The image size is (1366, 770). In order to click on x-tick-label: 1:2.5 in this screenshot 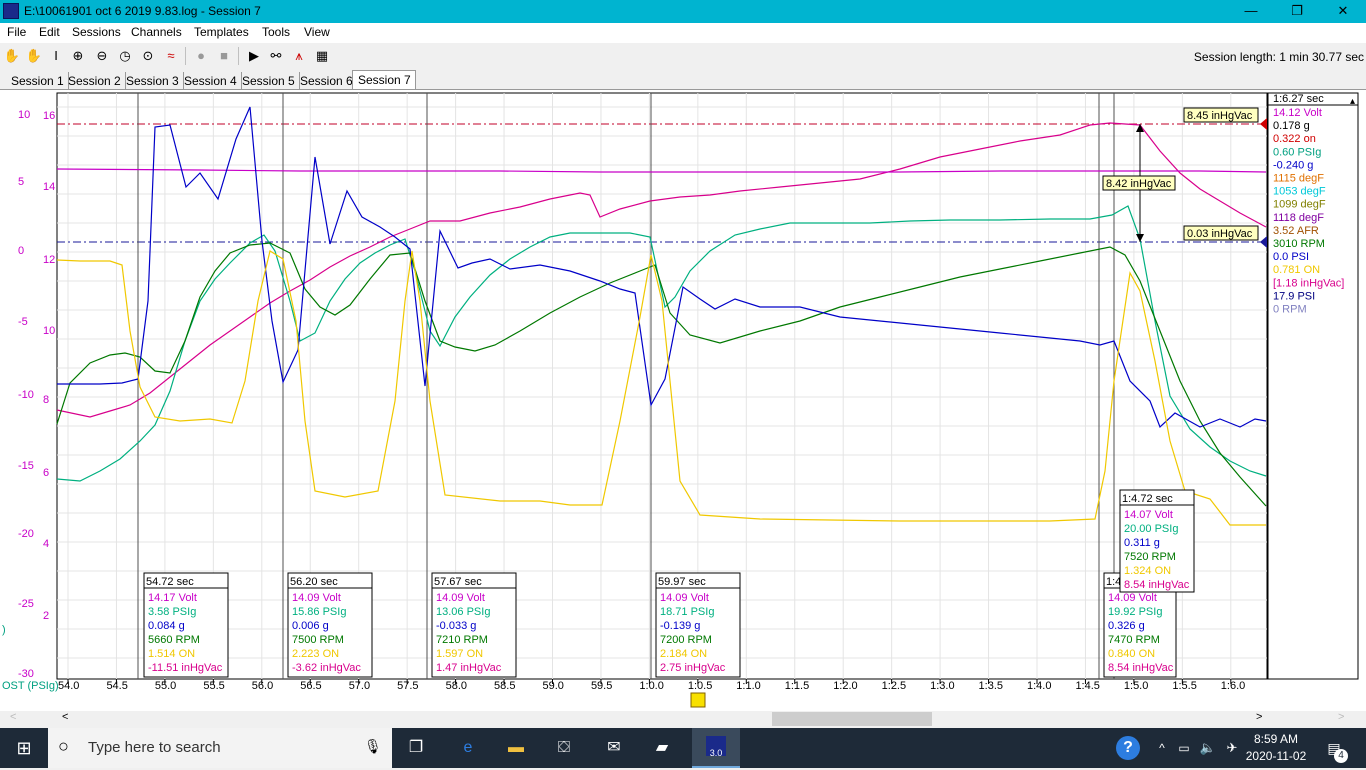, I will do `click(894, 686)`.